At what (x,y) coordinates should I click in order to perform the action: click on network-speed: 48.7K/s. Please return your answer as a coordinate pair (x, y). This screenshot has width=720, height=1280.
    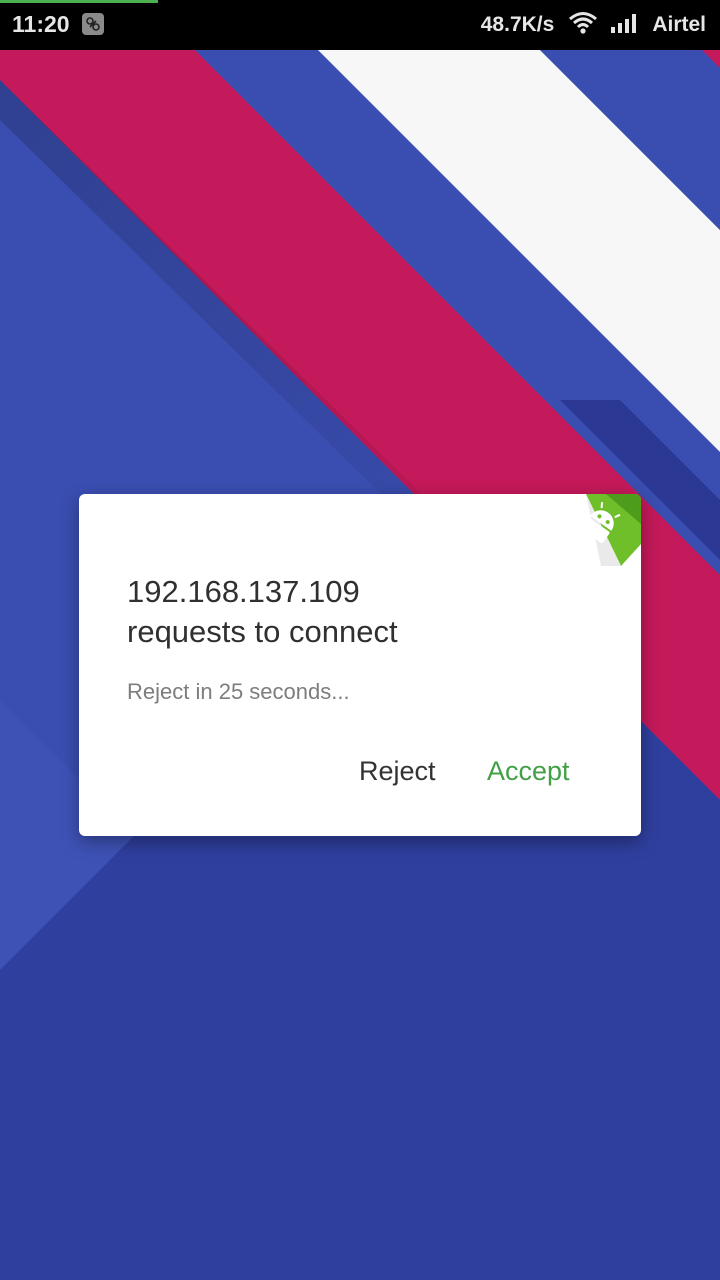
    Looking at the image, I should click on (517, 24).